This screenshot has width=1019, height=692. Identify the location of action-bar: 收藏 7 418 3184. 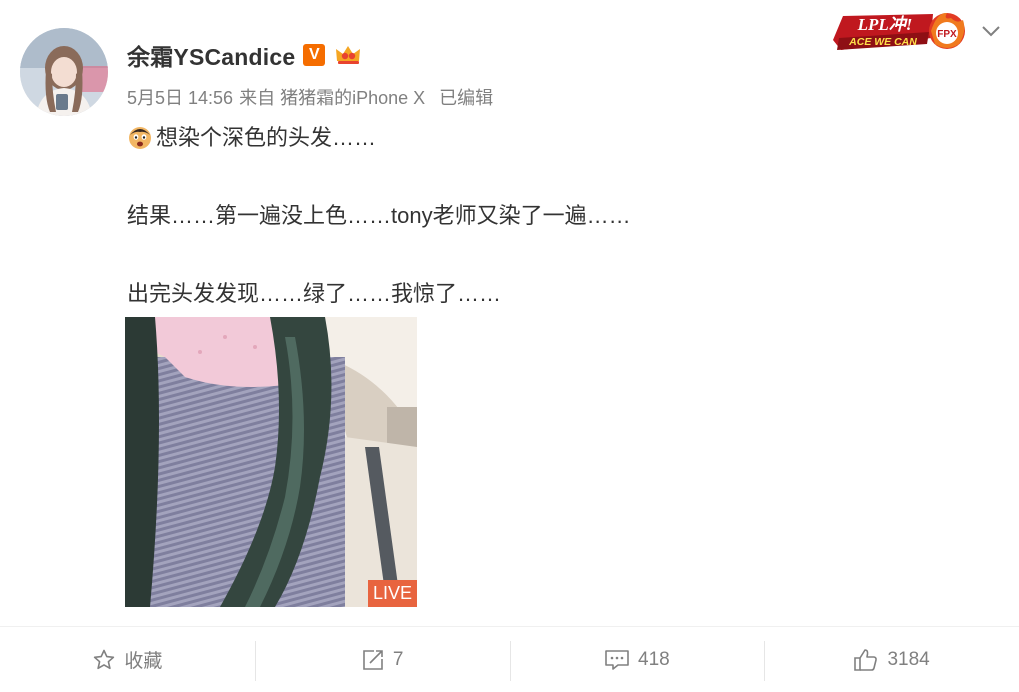
(509, 659).